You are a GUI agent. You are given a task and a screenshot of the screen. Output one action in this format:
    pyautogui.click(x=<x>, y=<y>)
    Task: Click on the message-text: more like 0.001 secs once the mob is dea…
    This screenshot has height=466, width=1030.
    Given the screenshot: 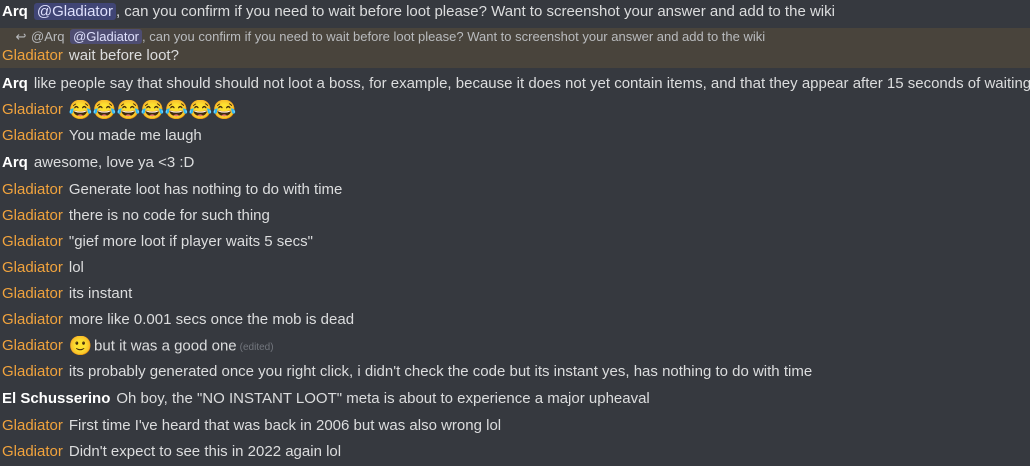 What is the action you would take?
    pyautogui.click(x=211, y=319)
    